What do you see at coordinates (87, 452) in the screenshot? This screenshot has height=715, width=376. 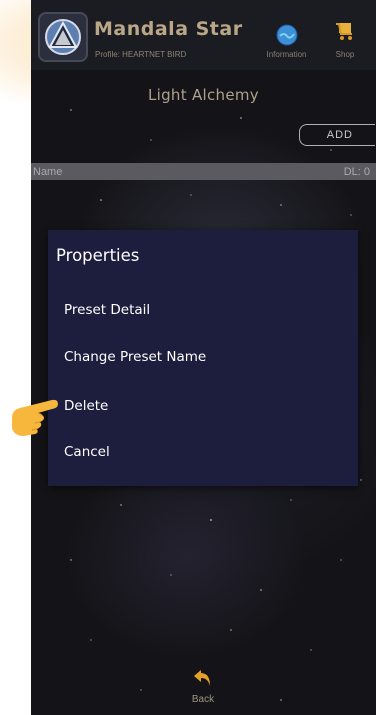 I see `cancel-option: Cancel` at bounding box center [87, 452].